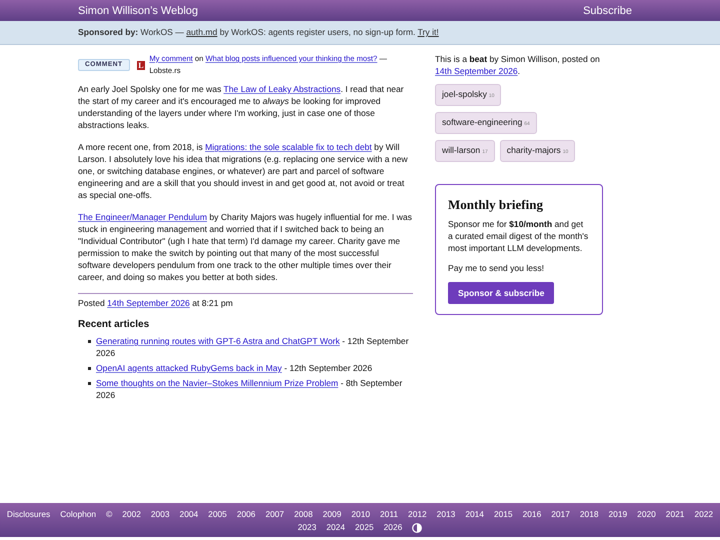 The width and height of the screenshot is (720, 540). What do you see at coordinates (217, 383) in the screenshot?
I see `article-link: Some thoughts on the Navier–Stokes Millennium Prize Problem` at bounding box center [217, 383].